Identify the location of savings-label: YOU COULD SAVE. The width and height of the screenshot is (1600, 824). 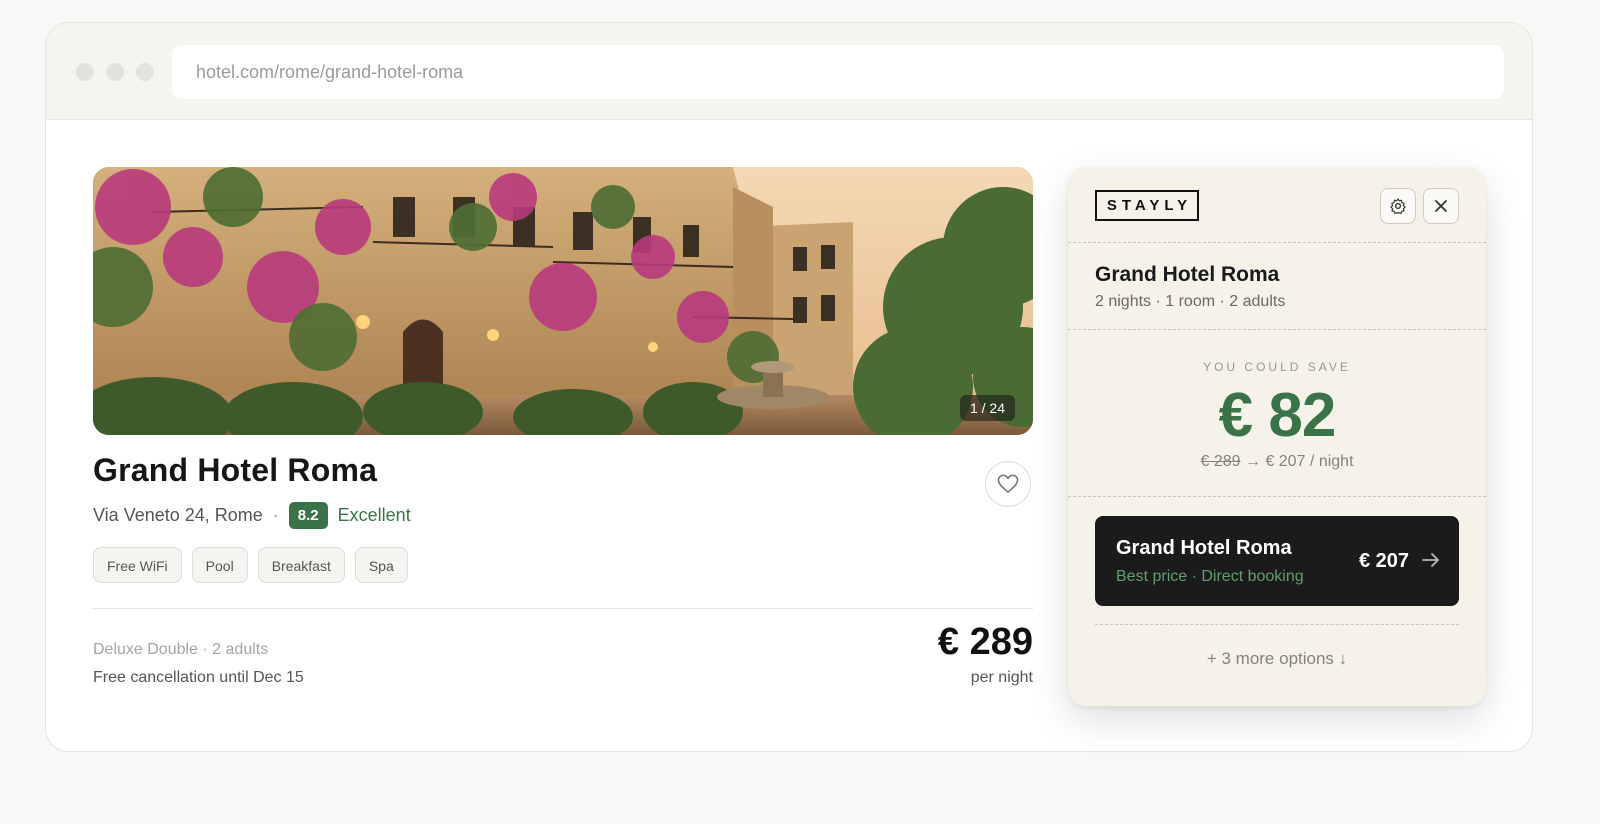
(1277, 367).